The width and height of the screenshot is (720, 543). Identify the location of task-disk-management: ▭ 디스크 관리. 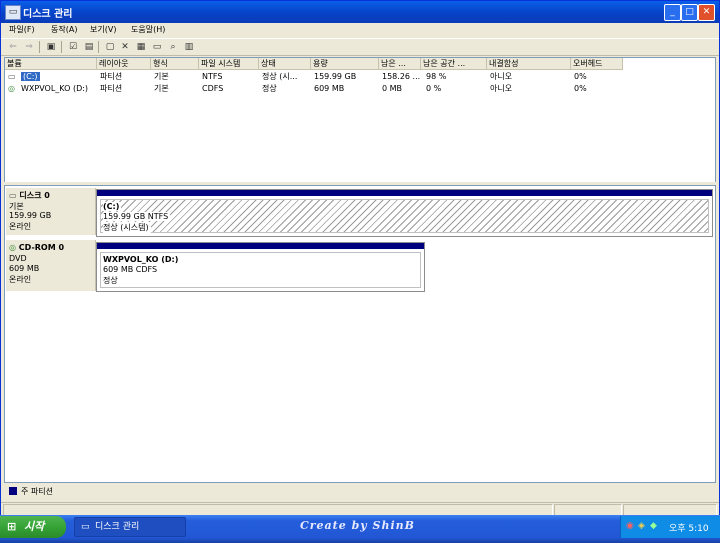
(130, 527).